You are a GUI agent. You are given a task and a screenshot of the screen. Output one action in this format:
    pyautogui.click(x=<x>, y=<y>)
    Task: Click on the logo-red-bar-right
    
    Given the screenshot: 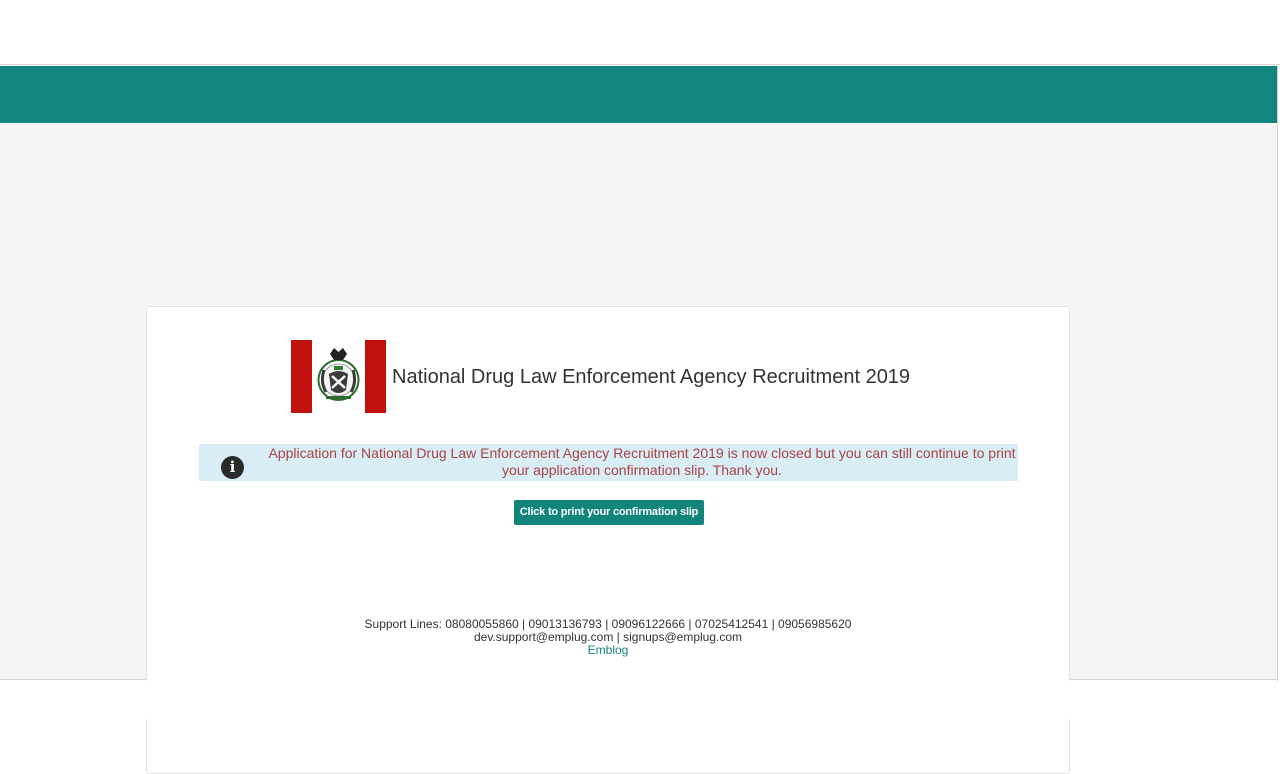 What is the action you would take?
    pyautogui.click(x=375, y=376)
    